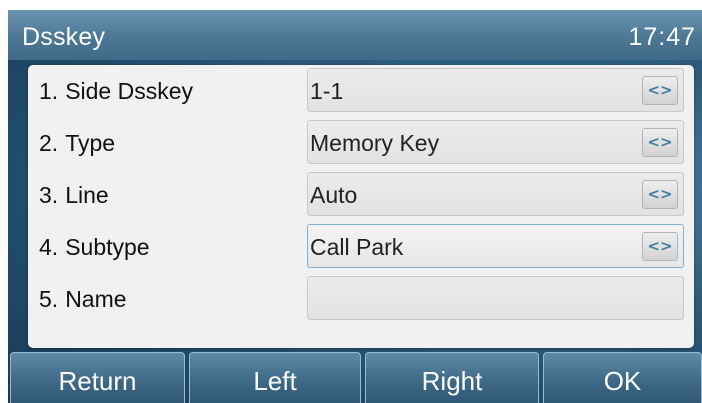 The image size is (702, 403). I want to click on setting-label: 1. Side Dsskey, so click(116, 91).